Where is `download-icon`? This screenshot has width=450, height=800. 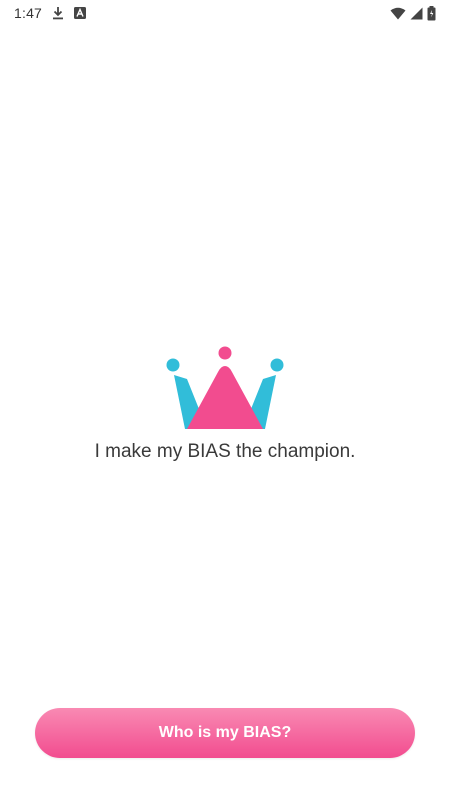
download-icon is located at coordinates (58, 13).